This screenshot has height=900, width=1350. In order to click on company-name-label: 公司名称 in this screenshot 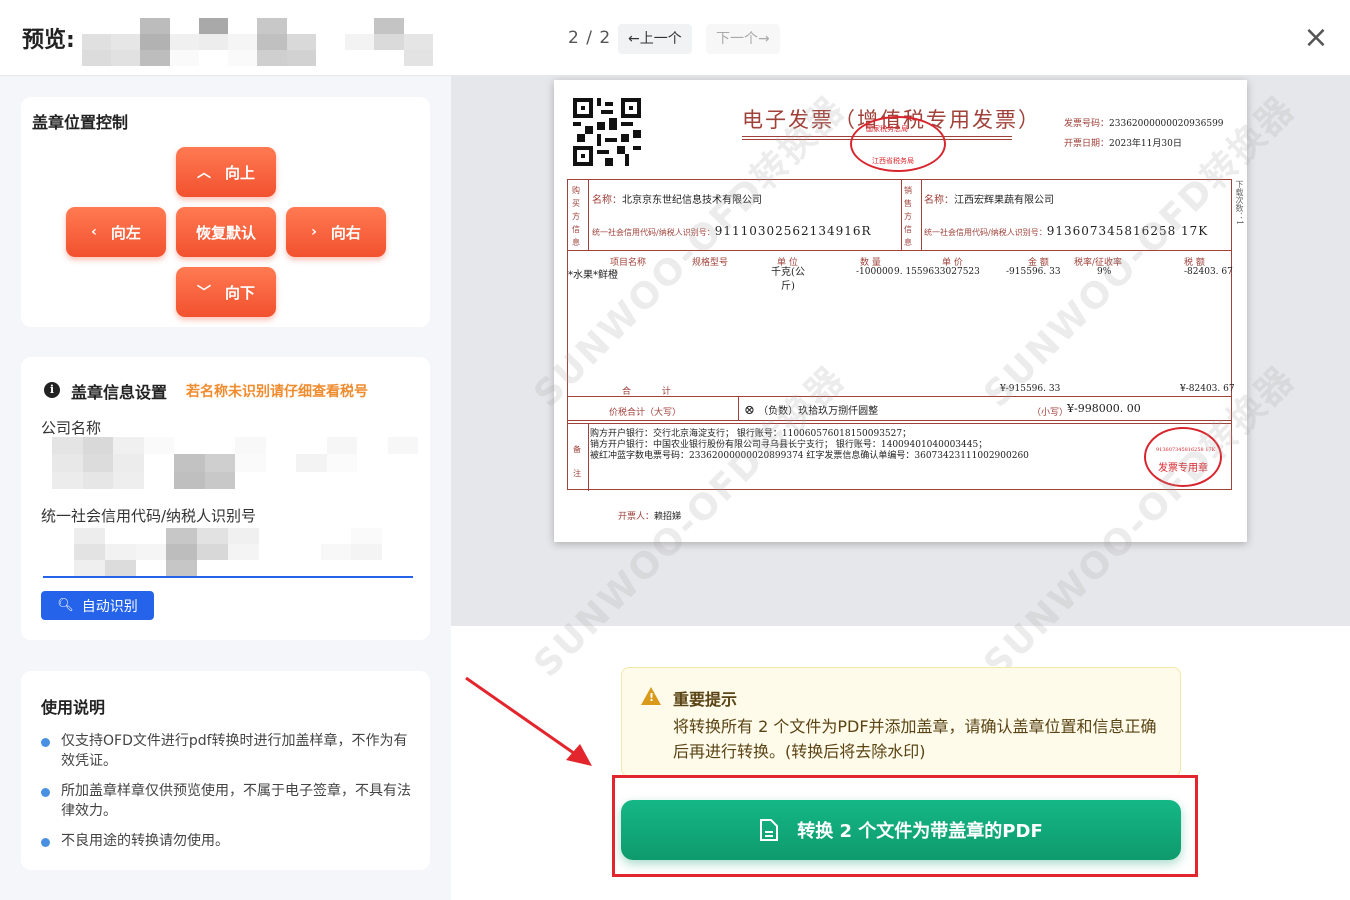, I will do `click(71, 428)`.